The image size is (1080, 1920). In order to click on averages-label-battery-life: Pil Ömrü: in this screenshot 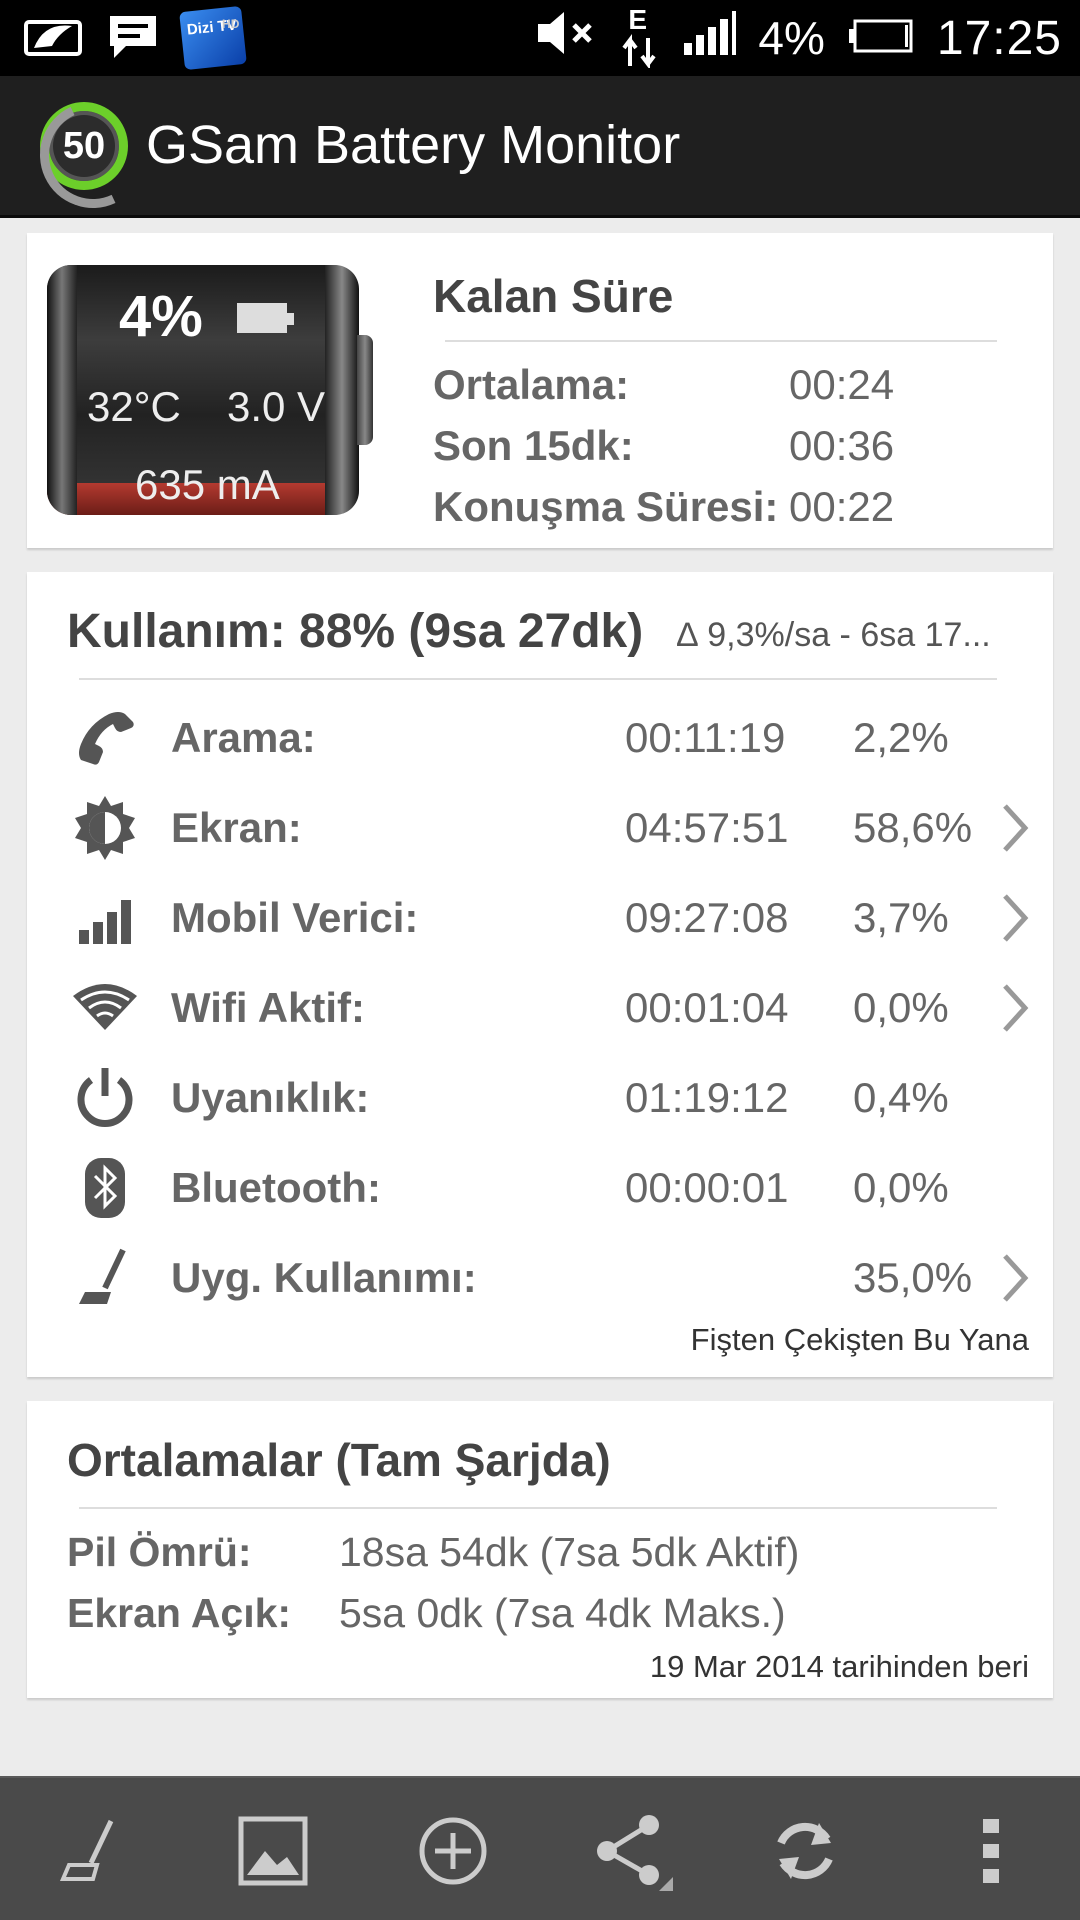, I will do `click(159, 1552)`.